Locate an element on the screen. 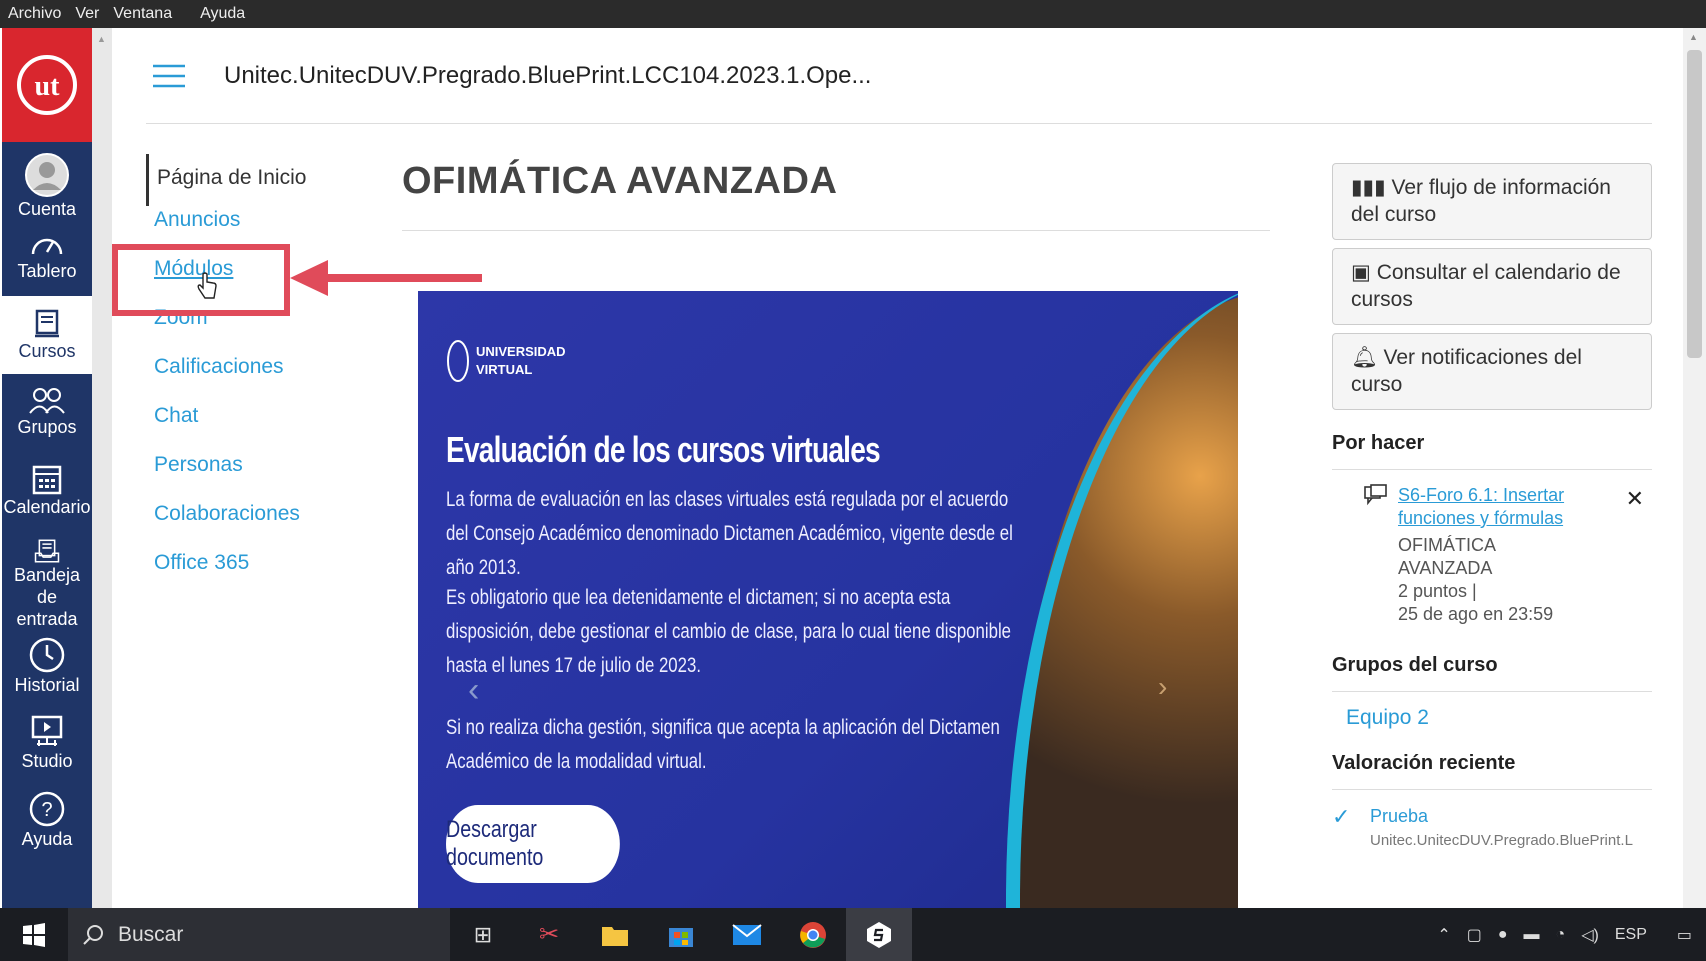  nav-label: Cuenta is located at coordinates (47, 209).